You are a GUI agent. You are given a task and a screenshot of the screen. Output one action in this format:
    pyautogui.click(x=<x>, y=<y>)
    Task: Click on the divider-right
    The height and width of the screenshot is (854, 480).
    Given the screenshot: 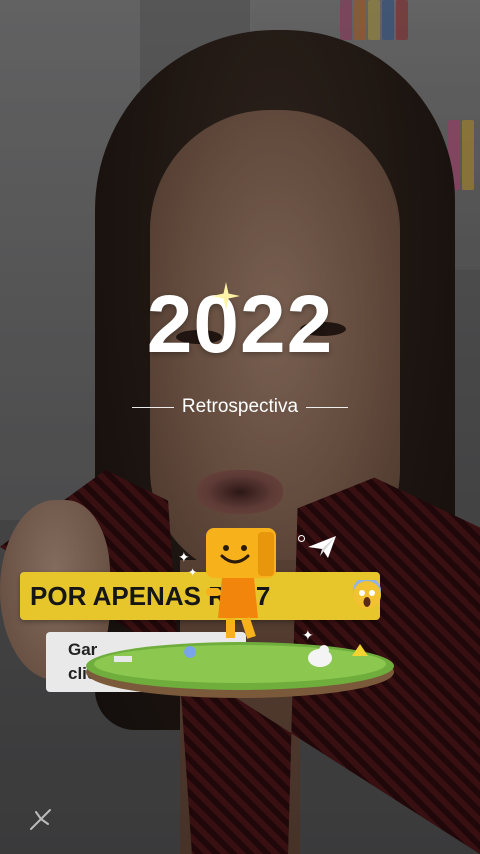 What is the action you would take?
    pyautogui.click(x=327, y=407)
    